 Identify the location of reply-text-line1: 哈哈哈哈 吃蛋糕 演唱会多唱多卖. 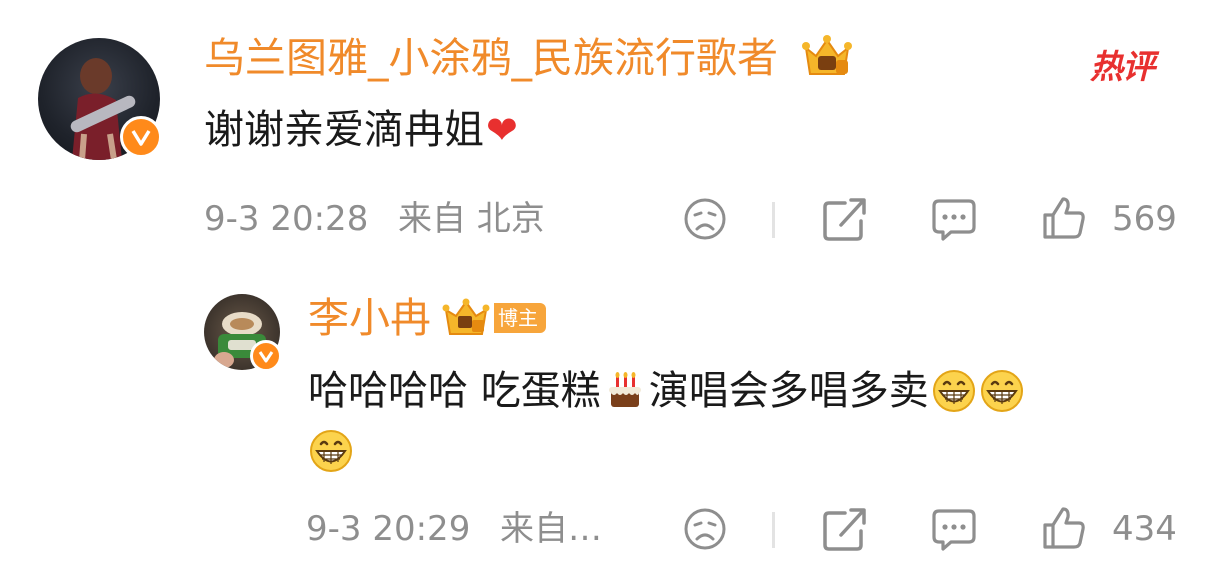
(666, 391).